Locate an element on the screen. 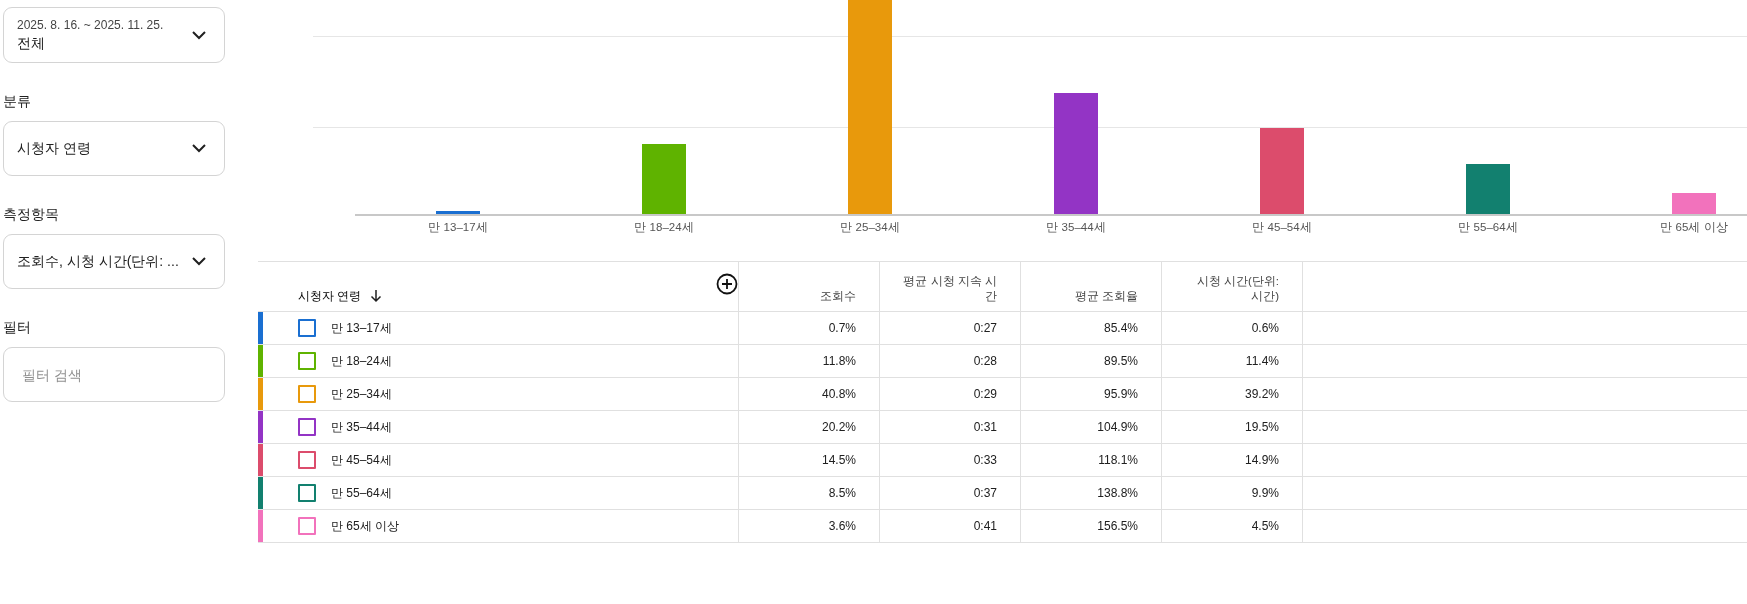 The height and width of the screenshot is (604, 1747). table-cell: 104.9% is located at coordinates (1117, 427).